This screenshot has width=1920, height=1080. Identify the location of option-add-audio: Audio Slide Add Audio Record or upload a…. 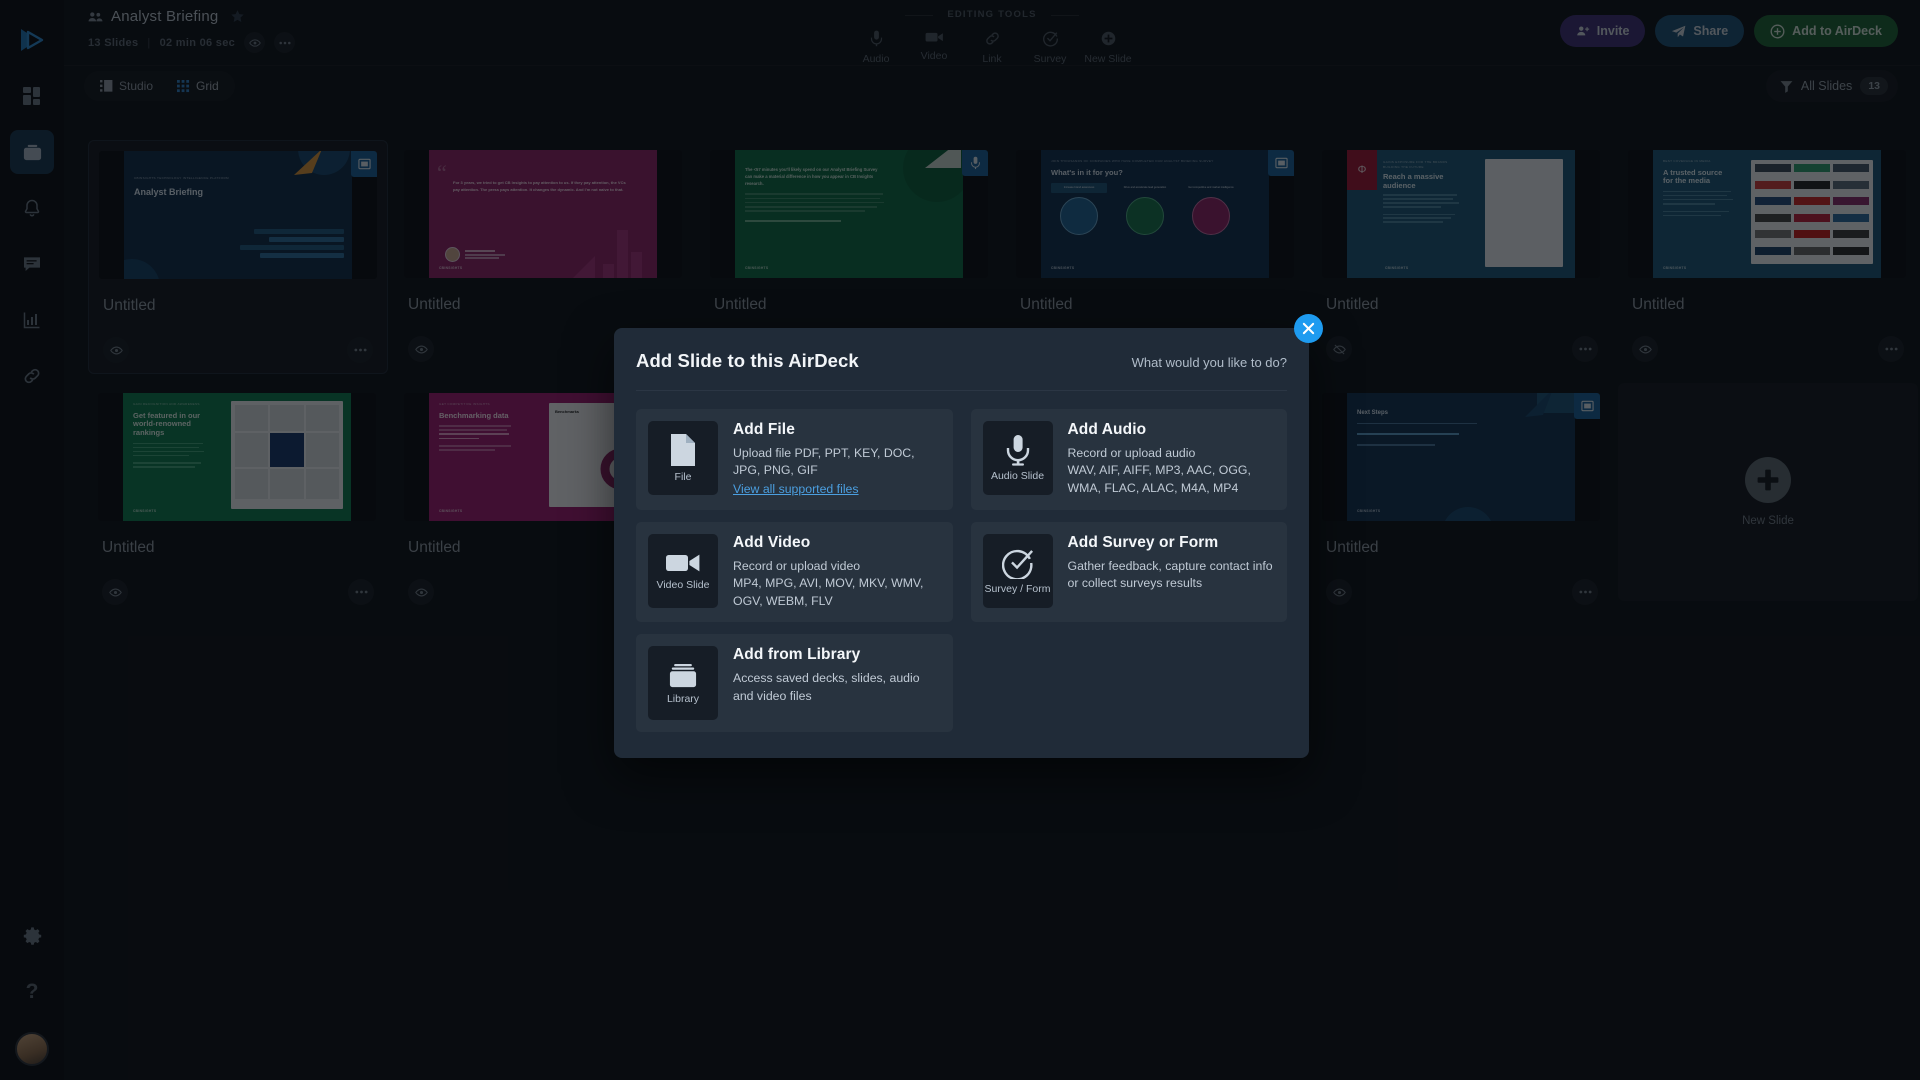
(1128, 459).